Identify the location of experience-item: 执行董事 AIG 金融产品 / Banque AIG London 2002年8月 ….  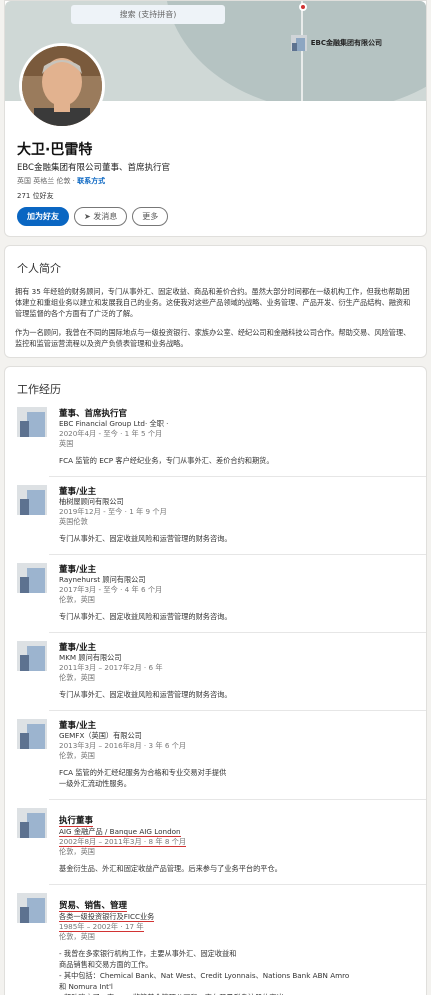
(215, 841).